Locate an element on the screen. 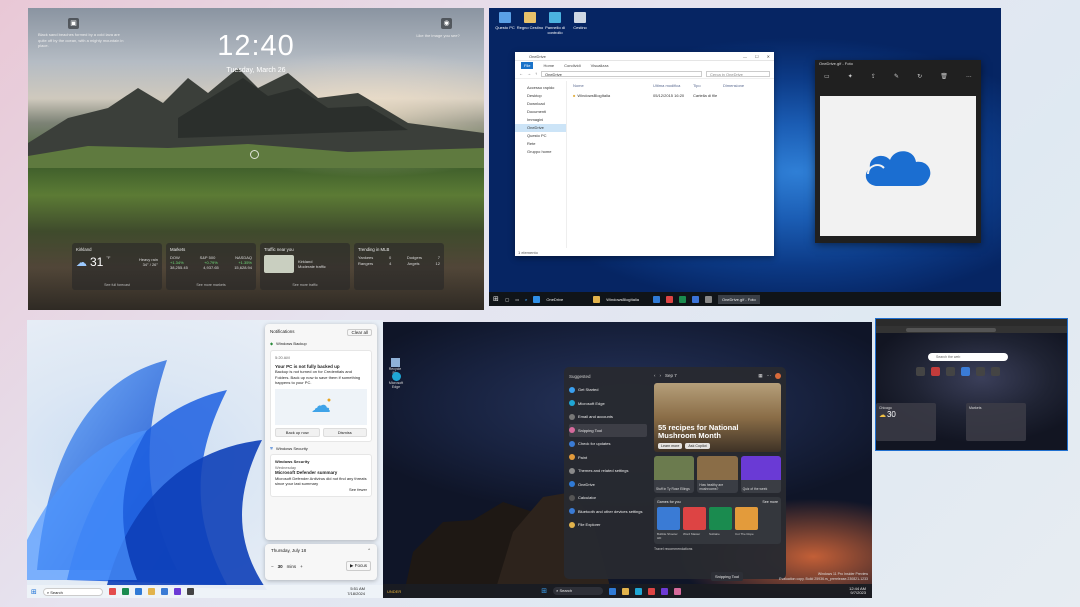 The height and width of the screenshot is (607, 1080). desktop-icon-regno: Regno Cestino is located at coordinates (530, 21).